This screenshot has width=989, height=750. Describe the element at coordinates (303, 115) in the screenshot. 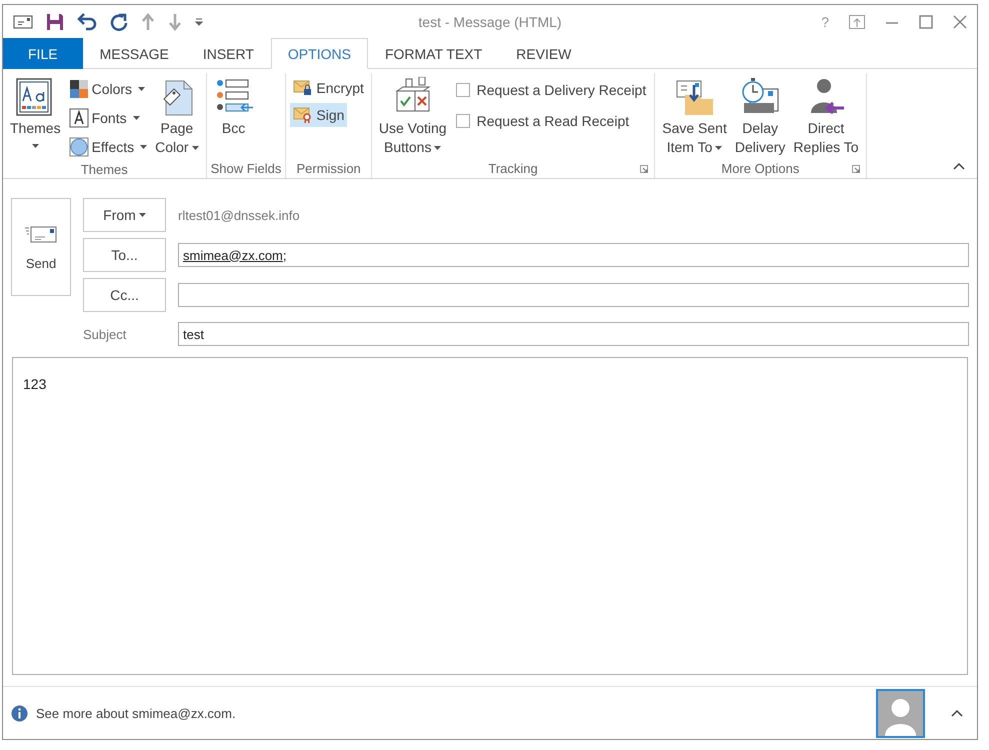

I see `envelope-ribbon-icon` at that location.